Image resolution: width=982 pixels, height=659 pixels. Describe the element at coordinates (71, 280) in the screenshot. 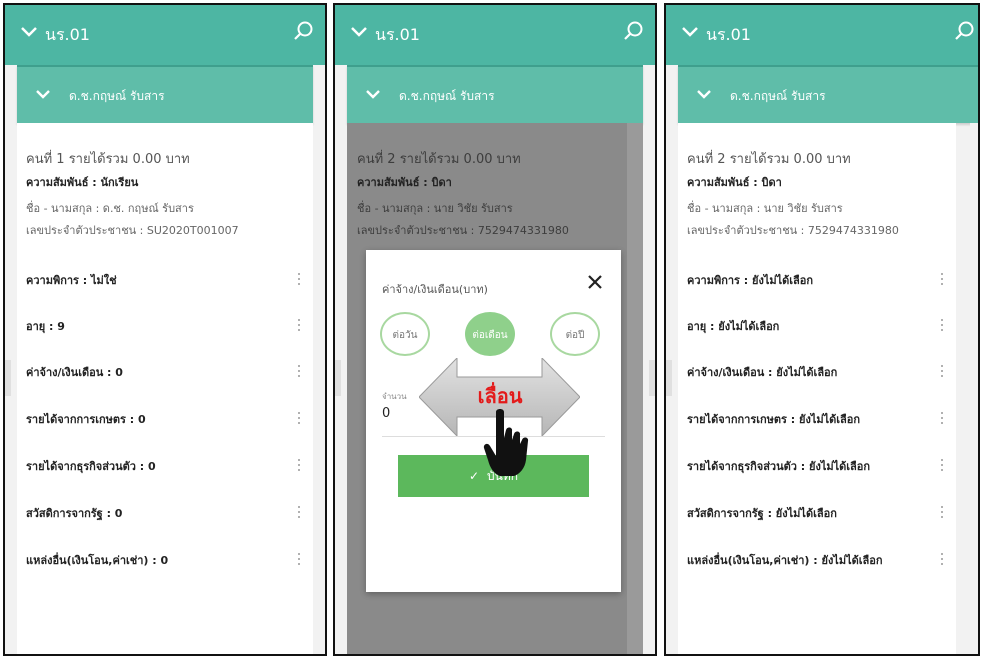

I see `item-label: ความพิการ : ไม่ใช่` at that location.